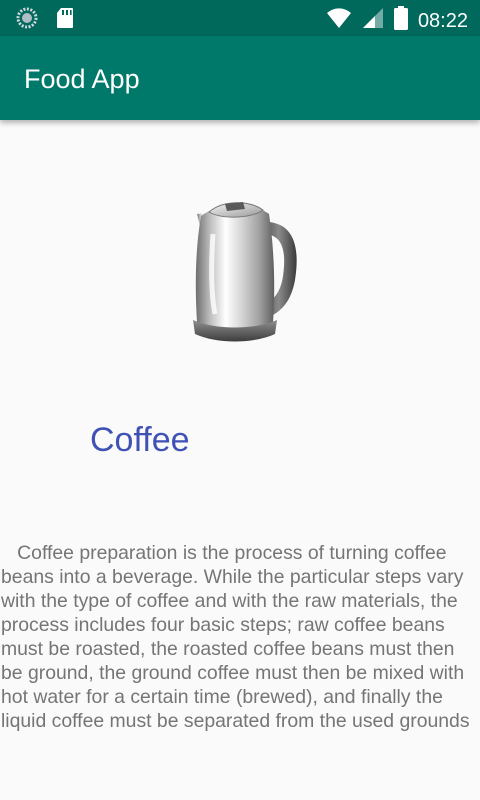 This screenshot has width=480, height=800. What do you see at coordinates (442, 20) in the screenshot?
I see `status-time: 08:22` at bounding box center [442, 20].